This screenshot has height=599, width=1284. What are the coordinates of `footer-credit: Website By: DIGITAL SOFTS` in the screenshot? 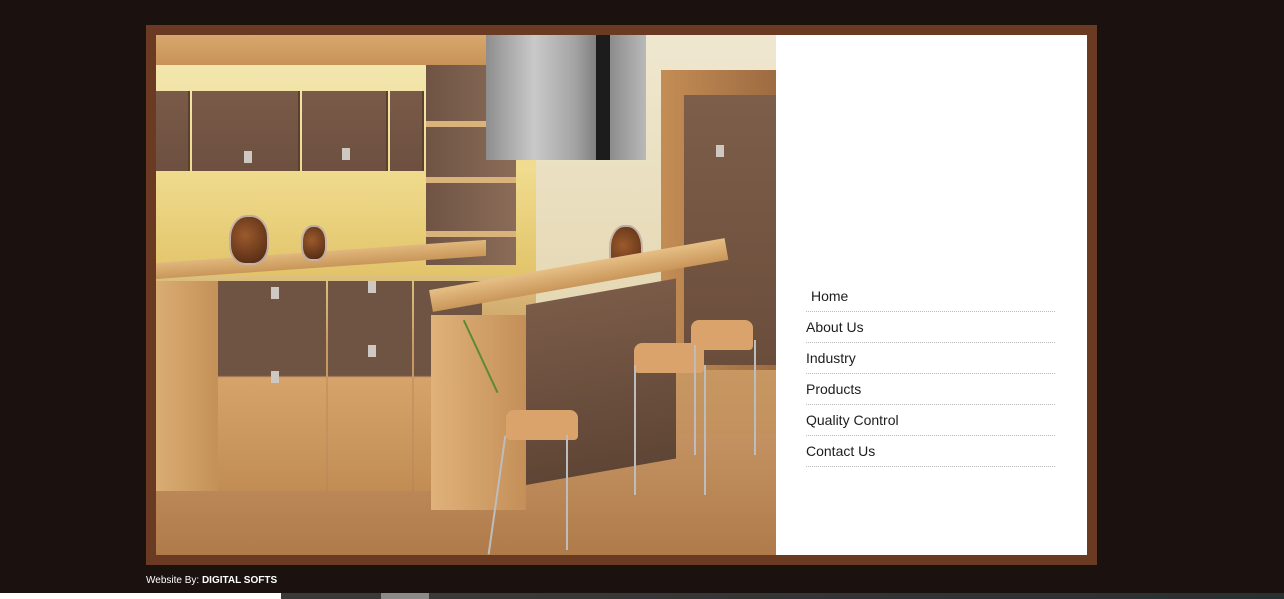 It's located at (211, 580).